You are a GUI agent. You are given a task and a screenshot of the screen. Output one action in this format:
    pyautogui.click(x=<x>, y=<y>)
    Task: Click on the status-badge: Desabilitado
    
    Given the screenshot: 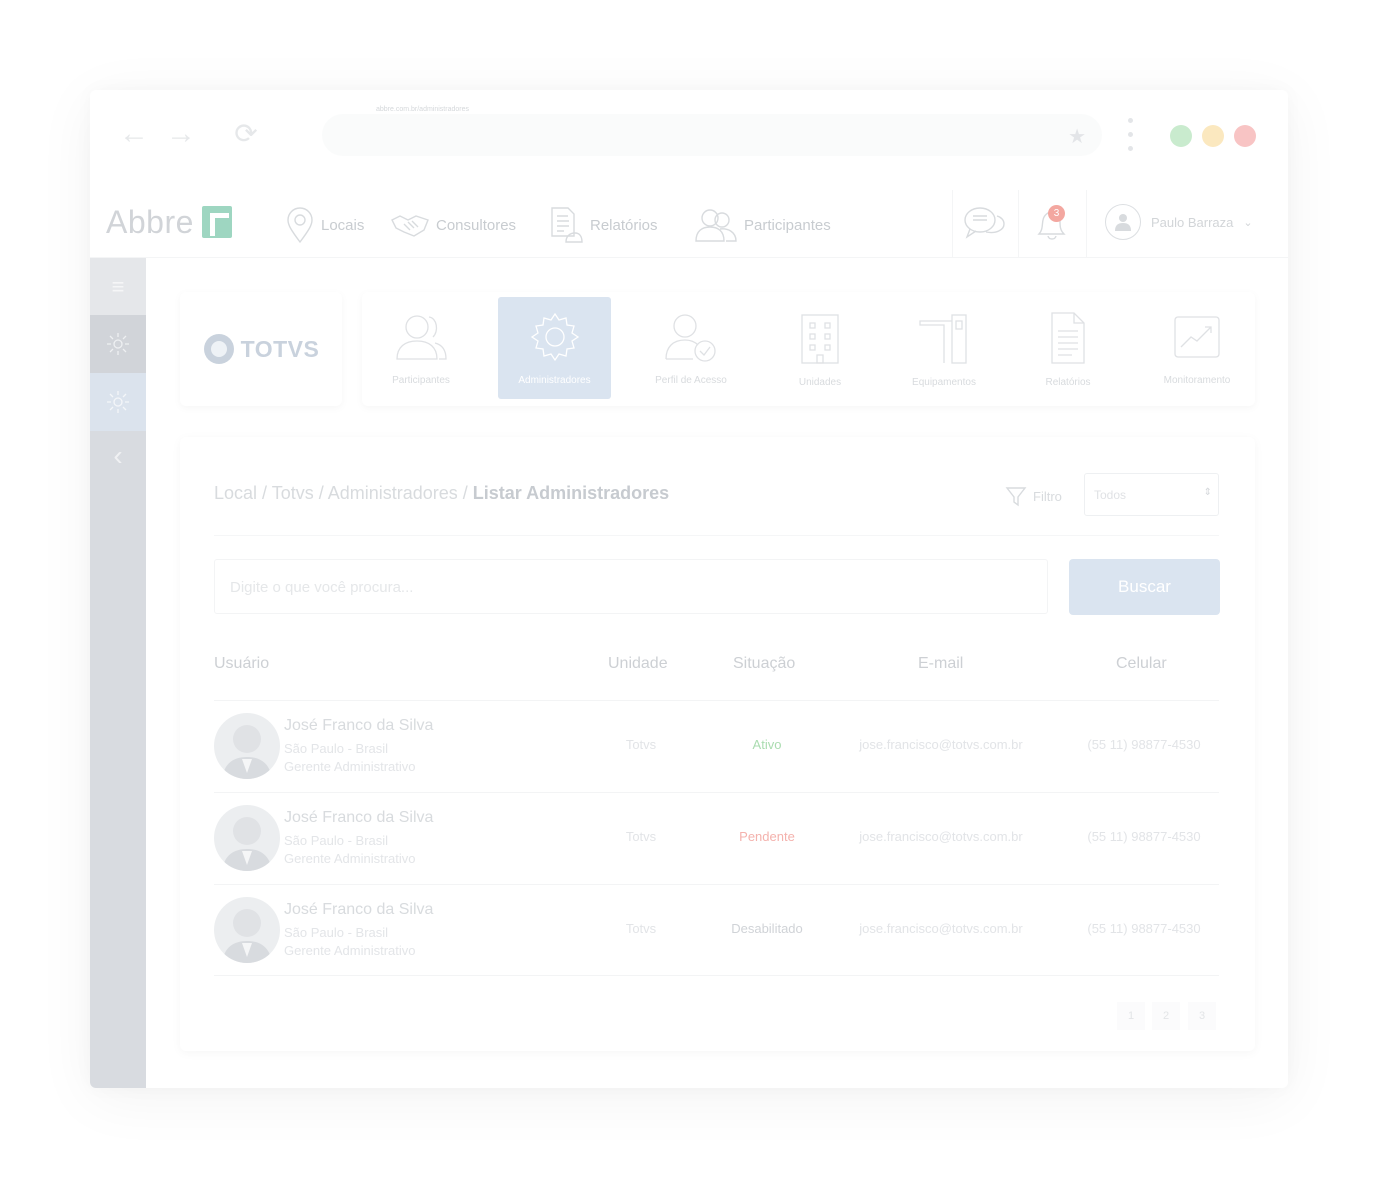 What is the action you would take?
    pyautogui.click(x=767, y=928)
    